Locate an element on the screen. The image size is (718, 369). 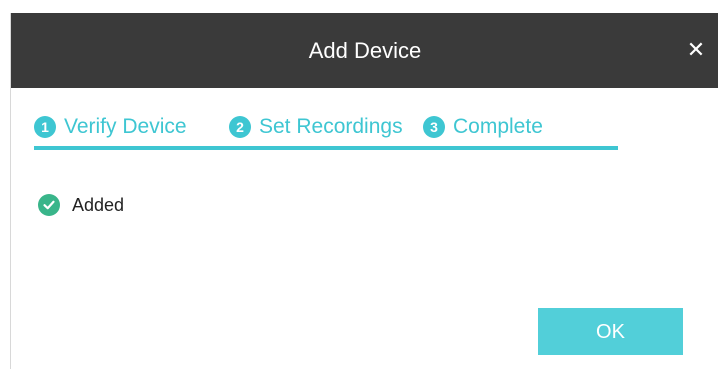
step-number-2: 2 is located at coordinates (240, 127).